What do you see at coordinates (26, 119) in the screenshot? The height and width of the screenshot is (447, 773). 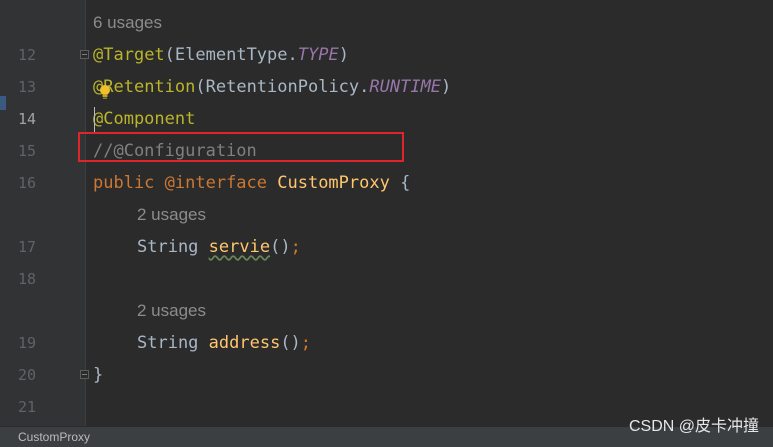 I see `line-number: 14` at bounding box center [26, 119].